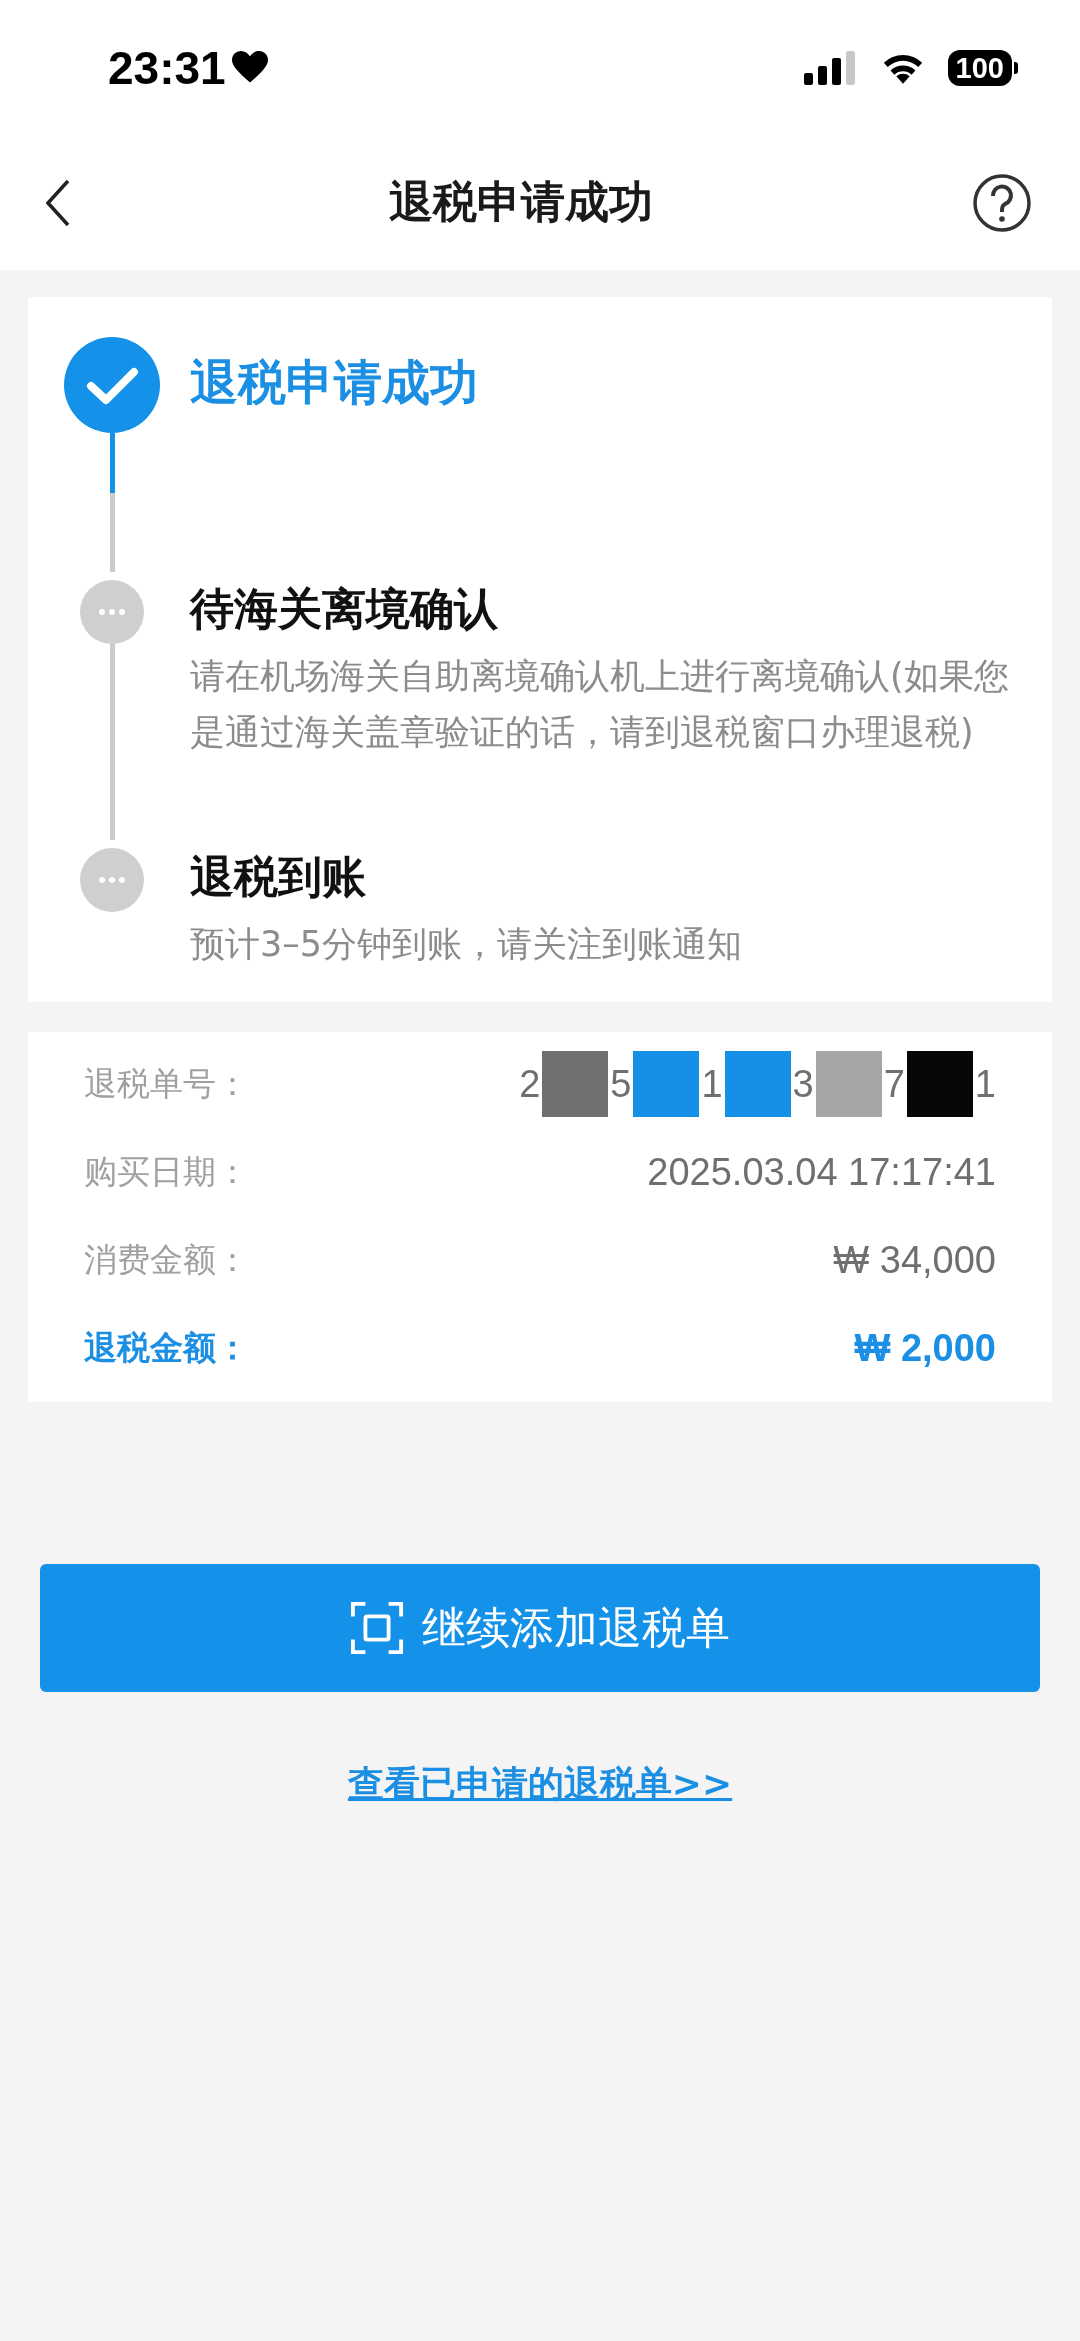  Describe the element at coordinates (521, 202) in the screenshot. I see `page-title: 退税申请成功` at that location.